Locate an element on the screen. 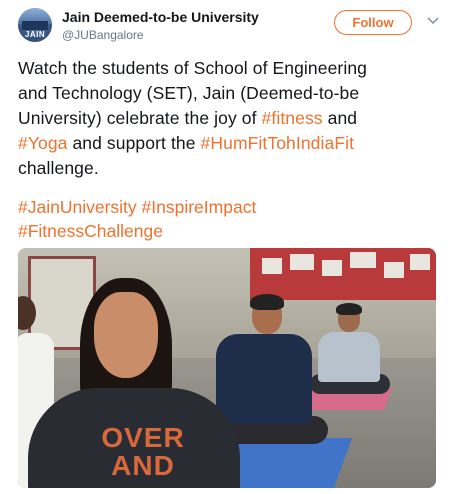 This screenshot has width=453, height=494. hashtag-link: #HumFitTohIndiaFit is located at coordinates (278, 143).